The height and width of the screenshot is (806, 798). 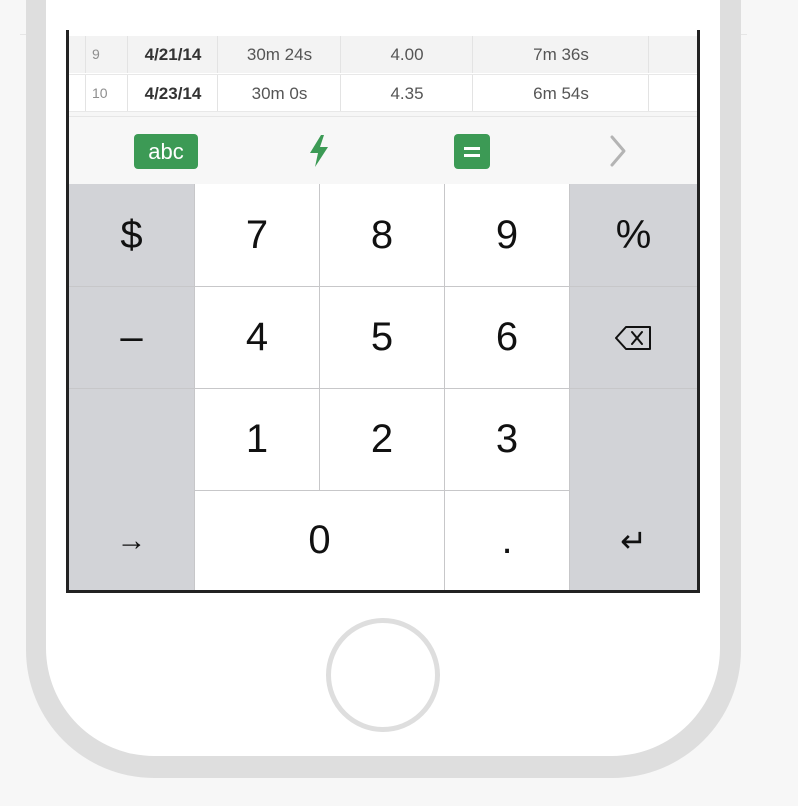 What do you see at coordinates (257, 440) in the screenshot?
I see `one-key: 1` at bounding box center [257, 440].